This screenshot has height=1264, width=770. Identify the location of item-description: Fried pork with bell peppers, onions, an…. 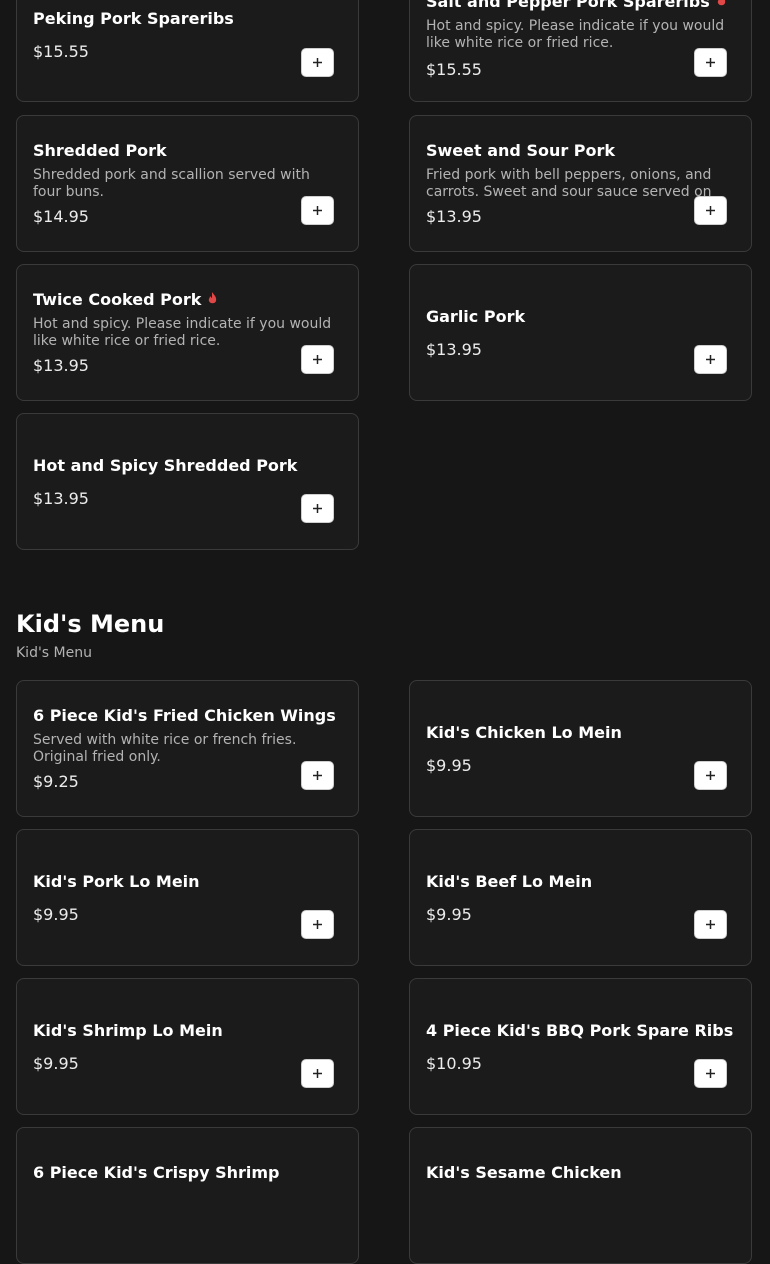
(569, 183).